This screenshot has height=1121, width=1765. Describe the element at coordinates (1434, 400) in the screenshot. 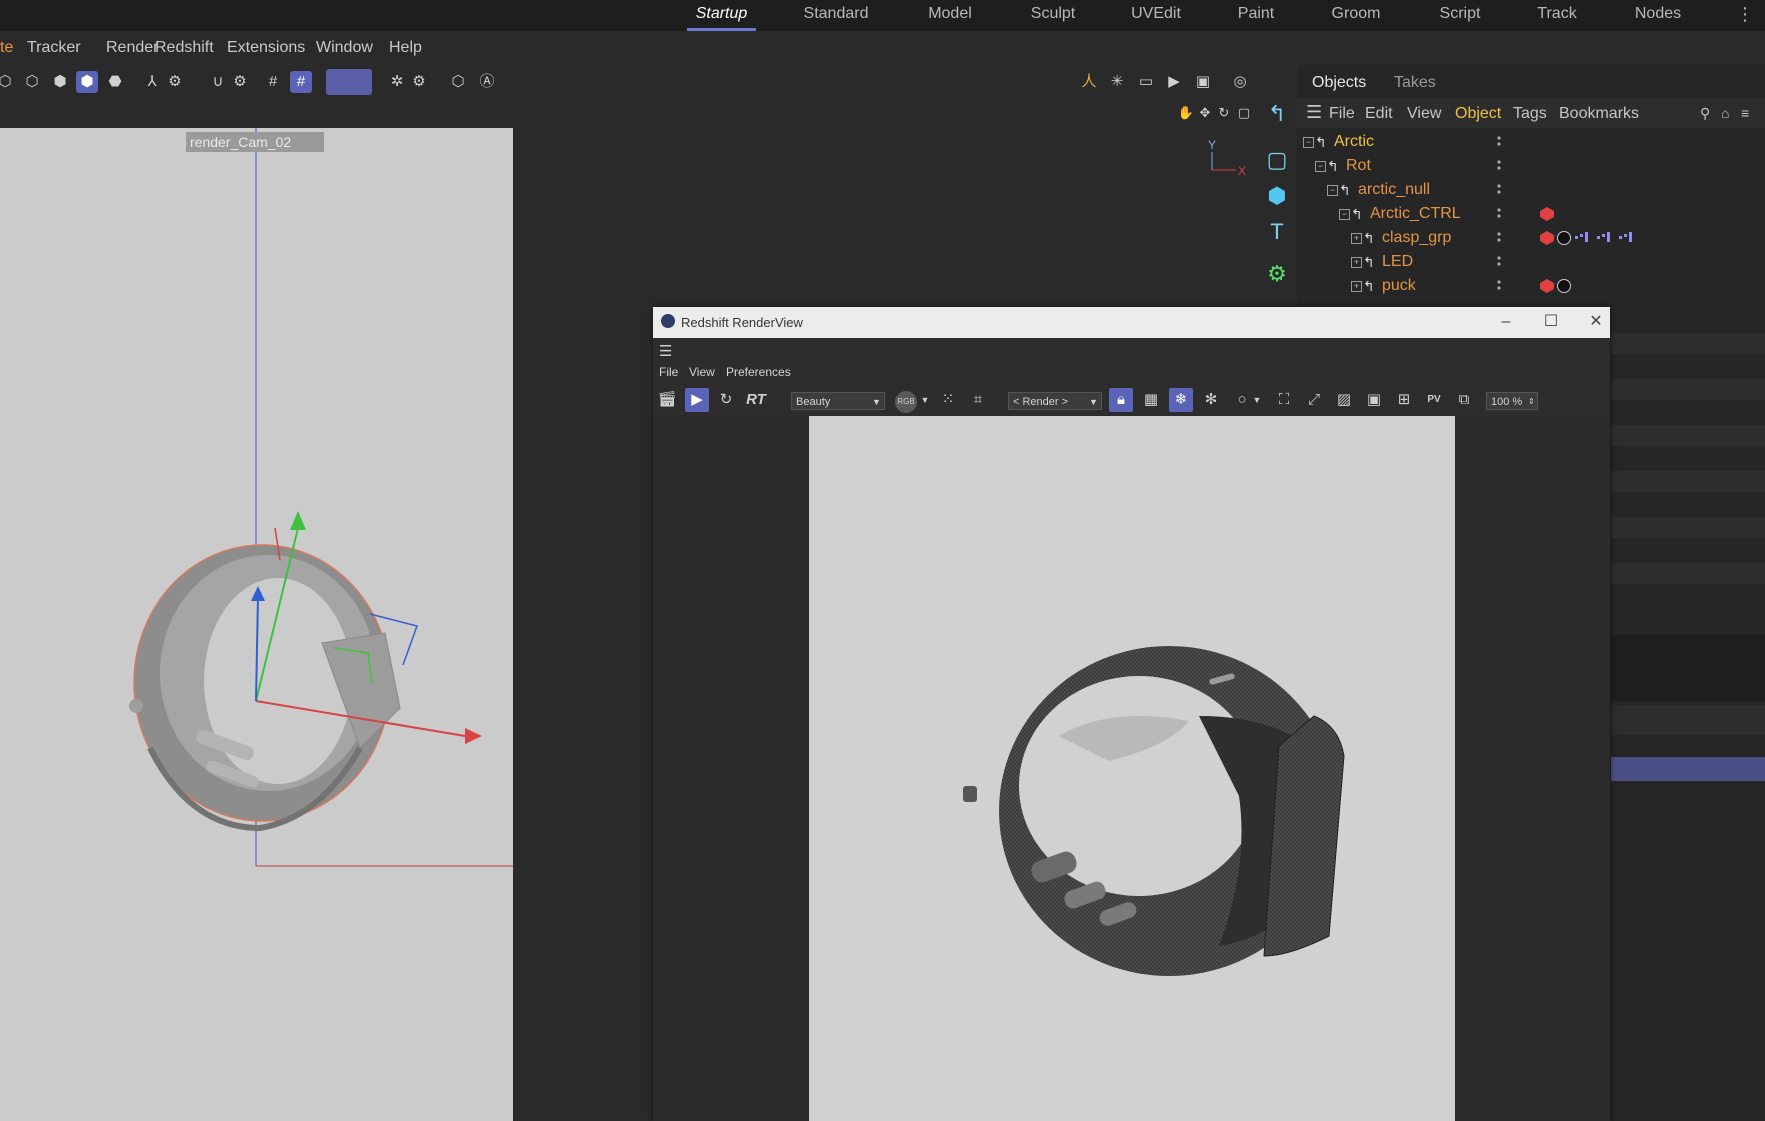

I see `pv-button: PV` at that location.